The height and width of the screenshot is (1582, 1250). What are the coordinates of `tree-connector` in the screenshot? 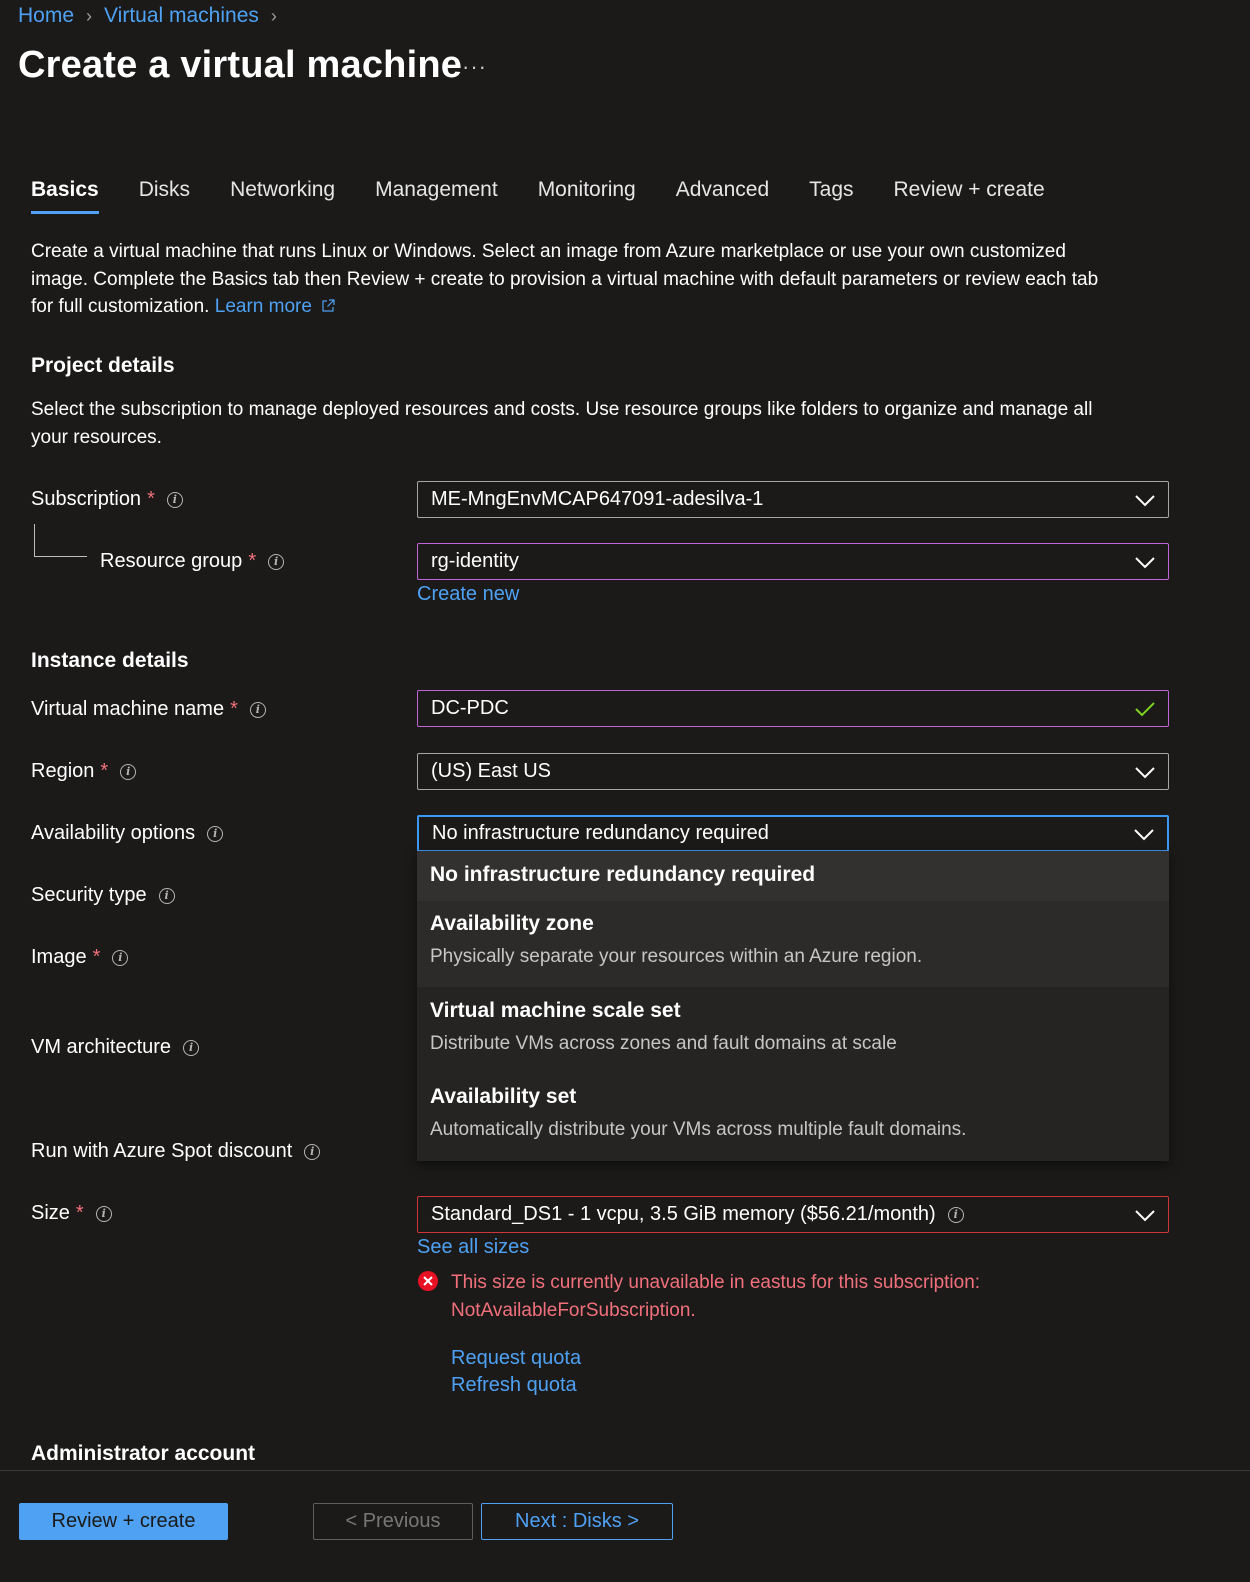 It's located at (60, 540).